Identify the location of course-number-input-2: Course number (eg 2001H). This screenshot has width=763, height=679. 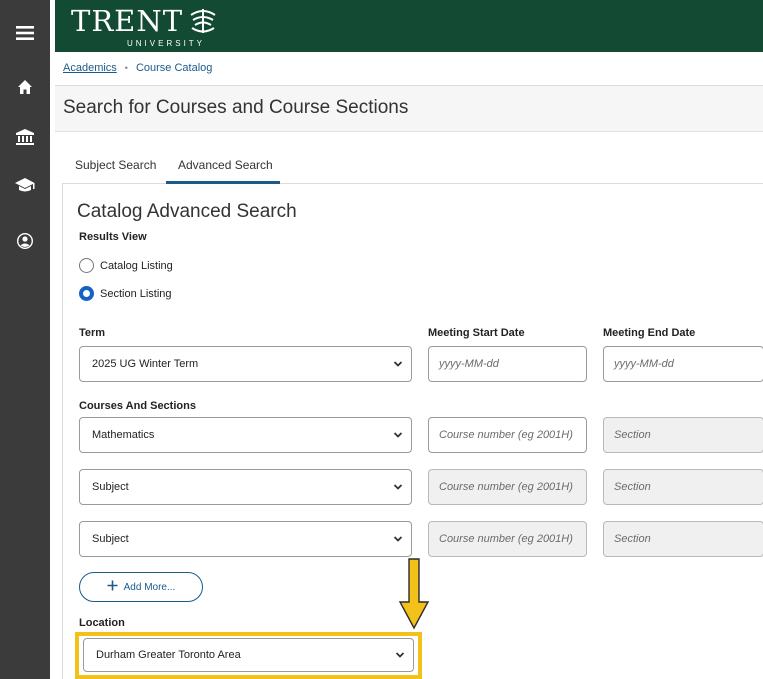
(507, 487).